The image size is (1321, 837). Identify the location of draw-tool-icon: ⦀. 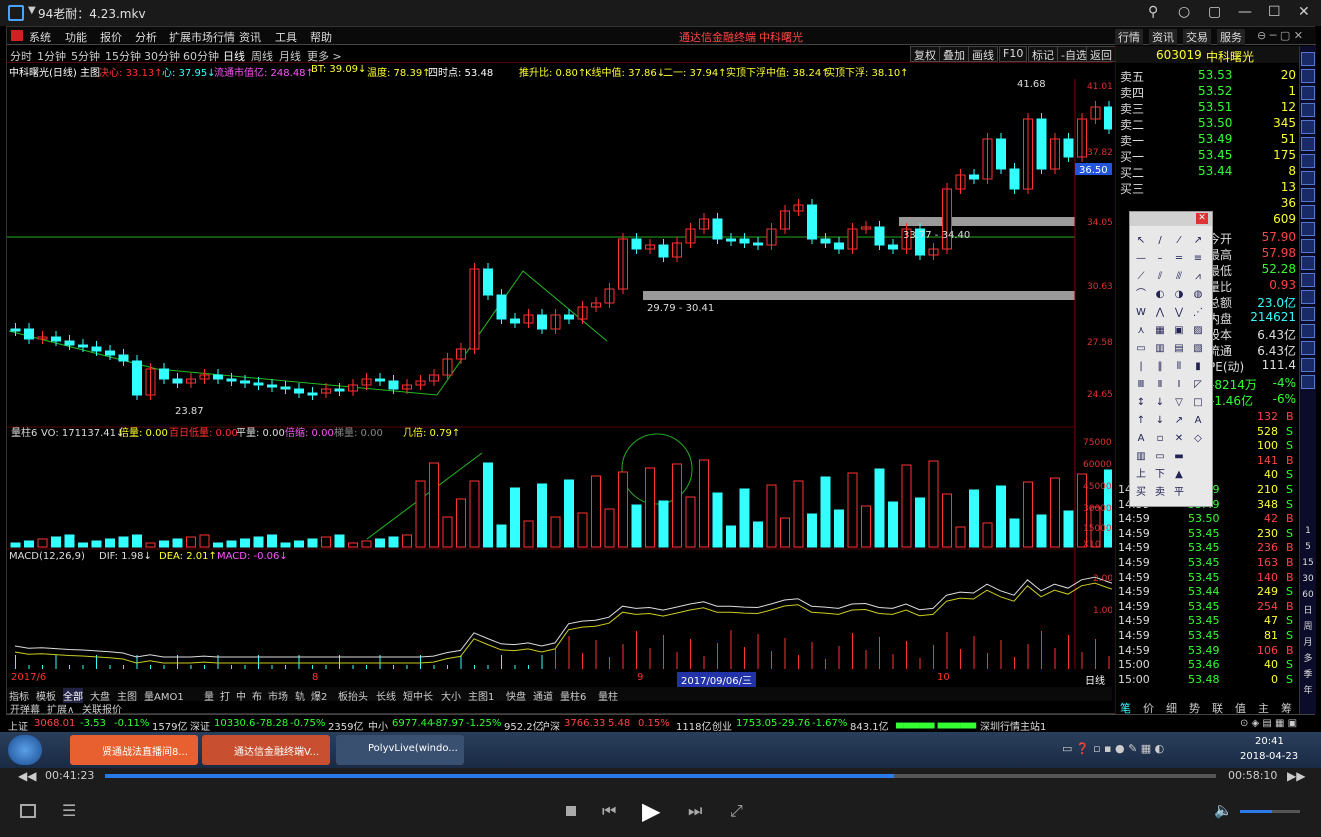
(1179, 367).